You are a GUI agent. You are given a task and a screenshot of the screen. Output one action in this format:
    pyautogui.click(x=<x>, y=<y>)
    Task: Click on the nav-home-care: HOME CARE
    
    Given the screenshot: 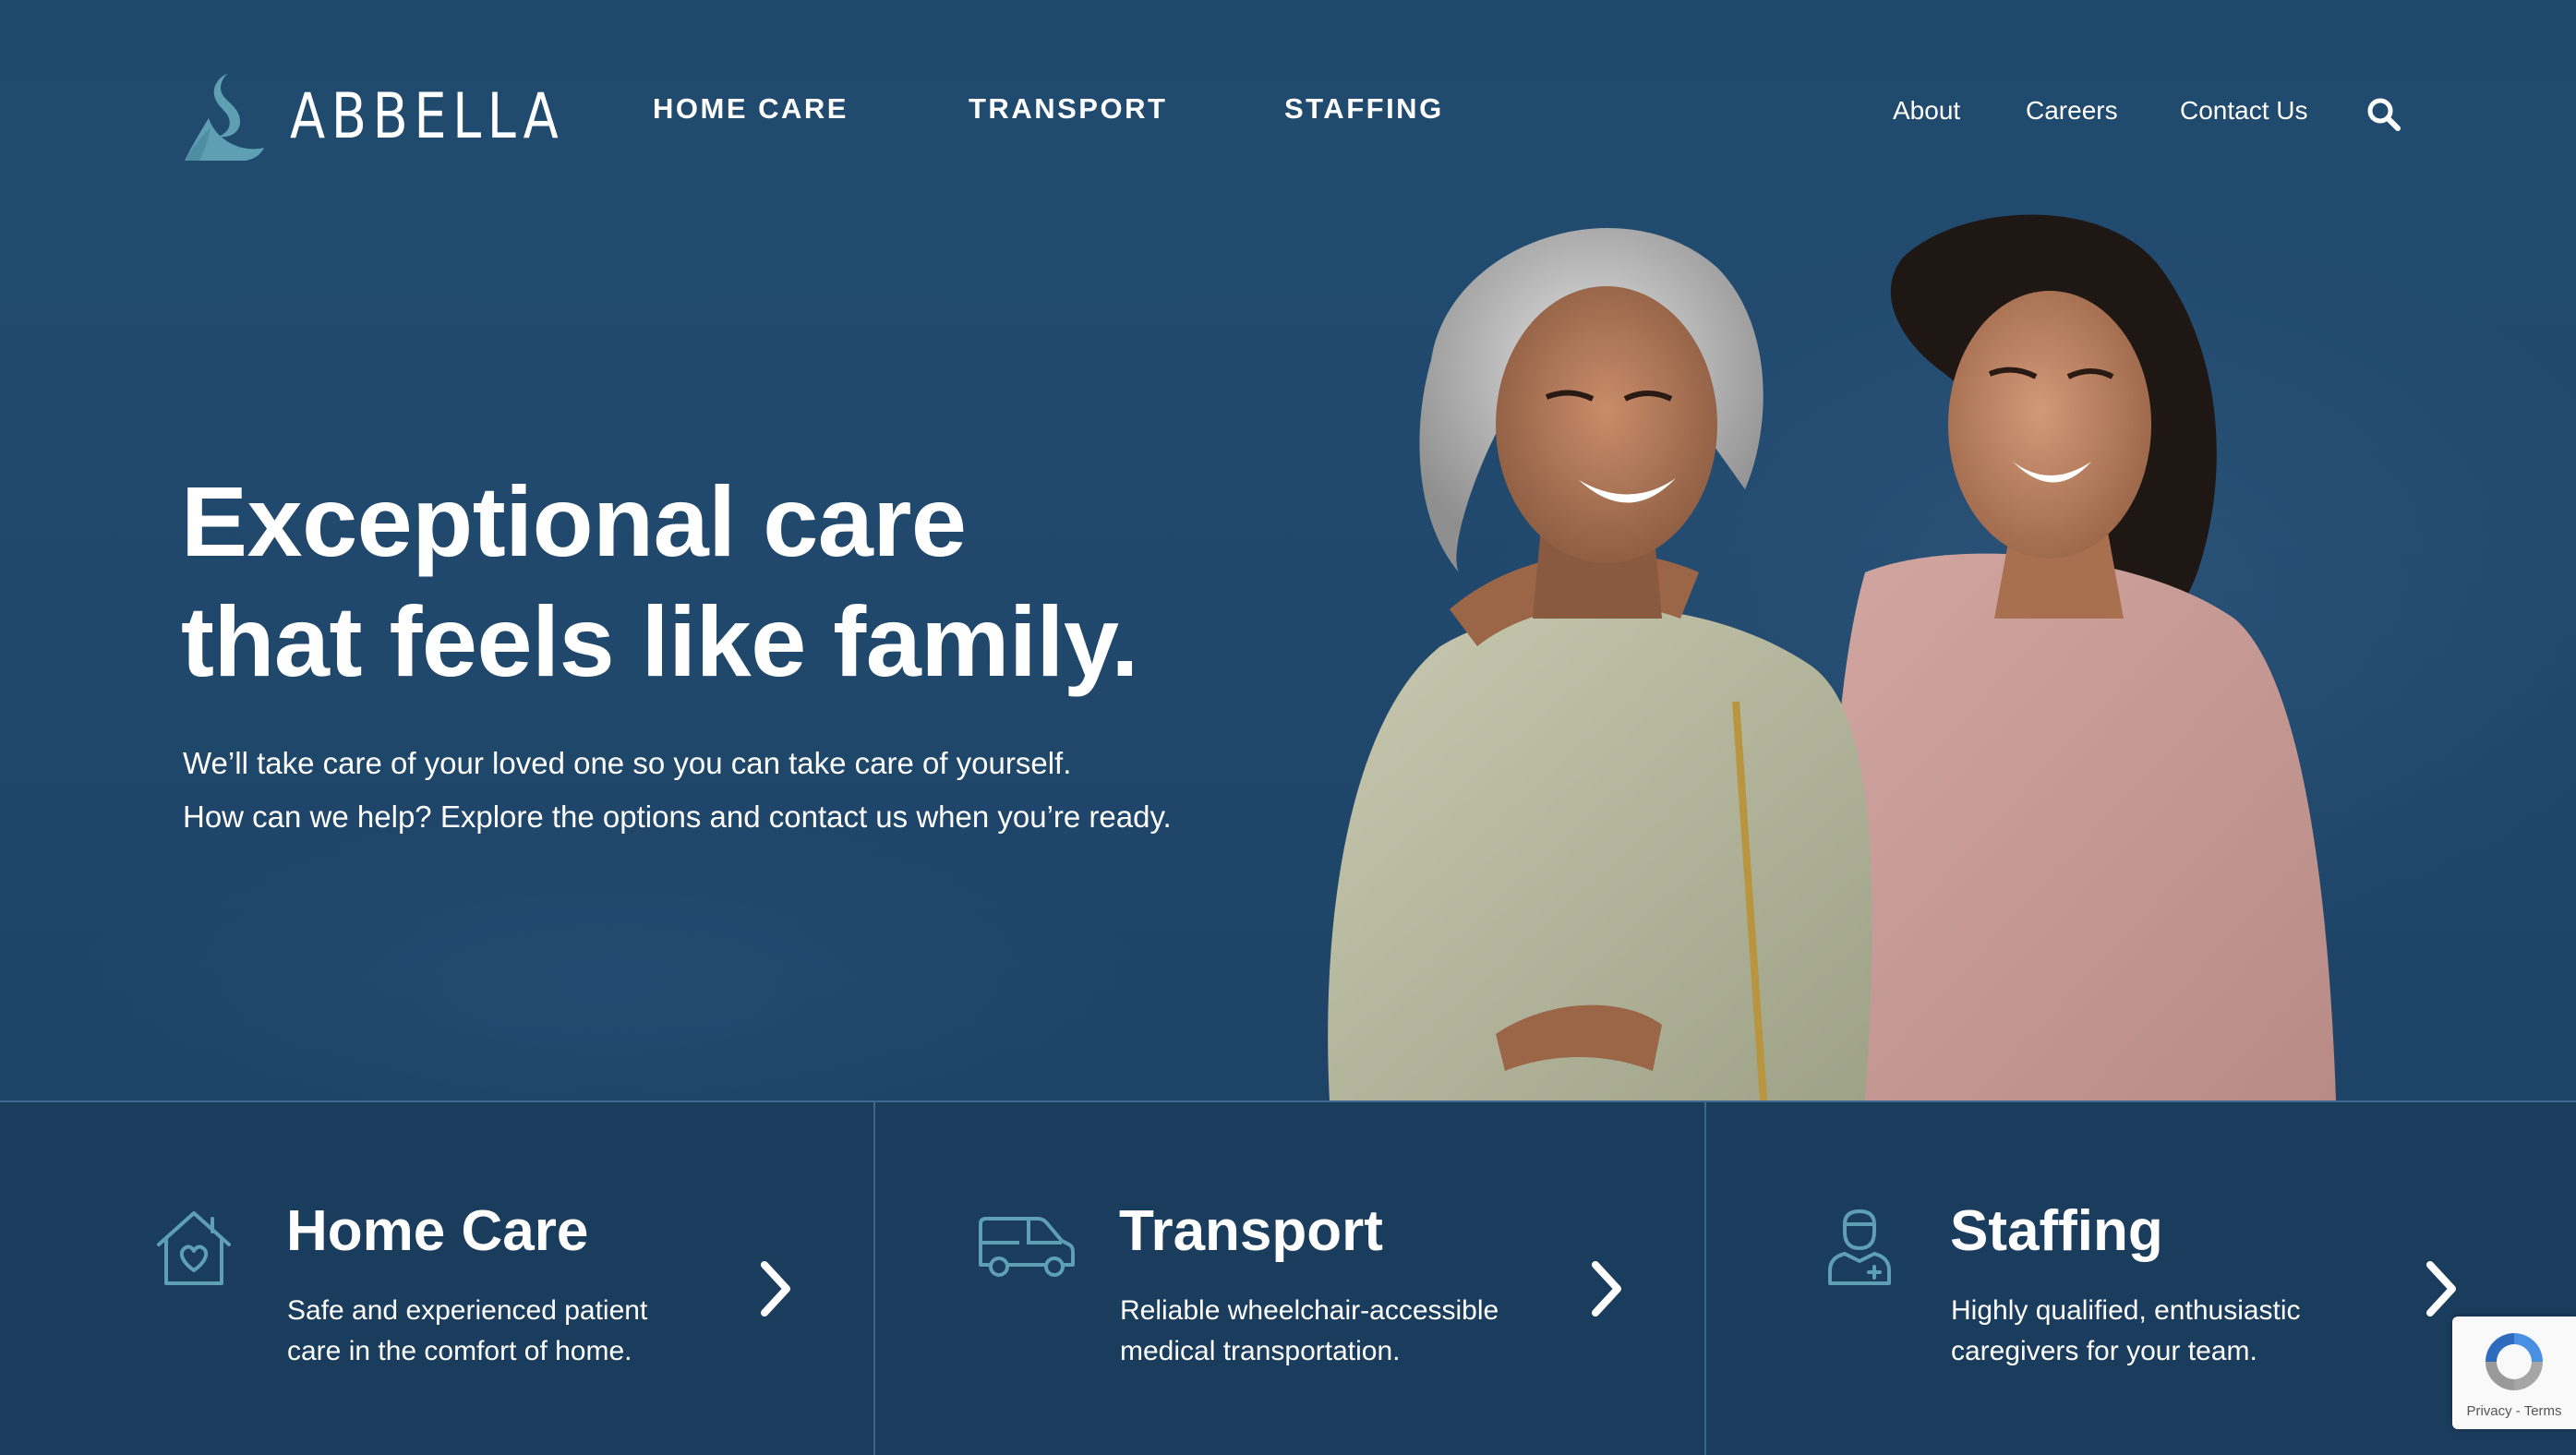 What is the action you would take?
    pyautogui.click(x=751, y=109)
    